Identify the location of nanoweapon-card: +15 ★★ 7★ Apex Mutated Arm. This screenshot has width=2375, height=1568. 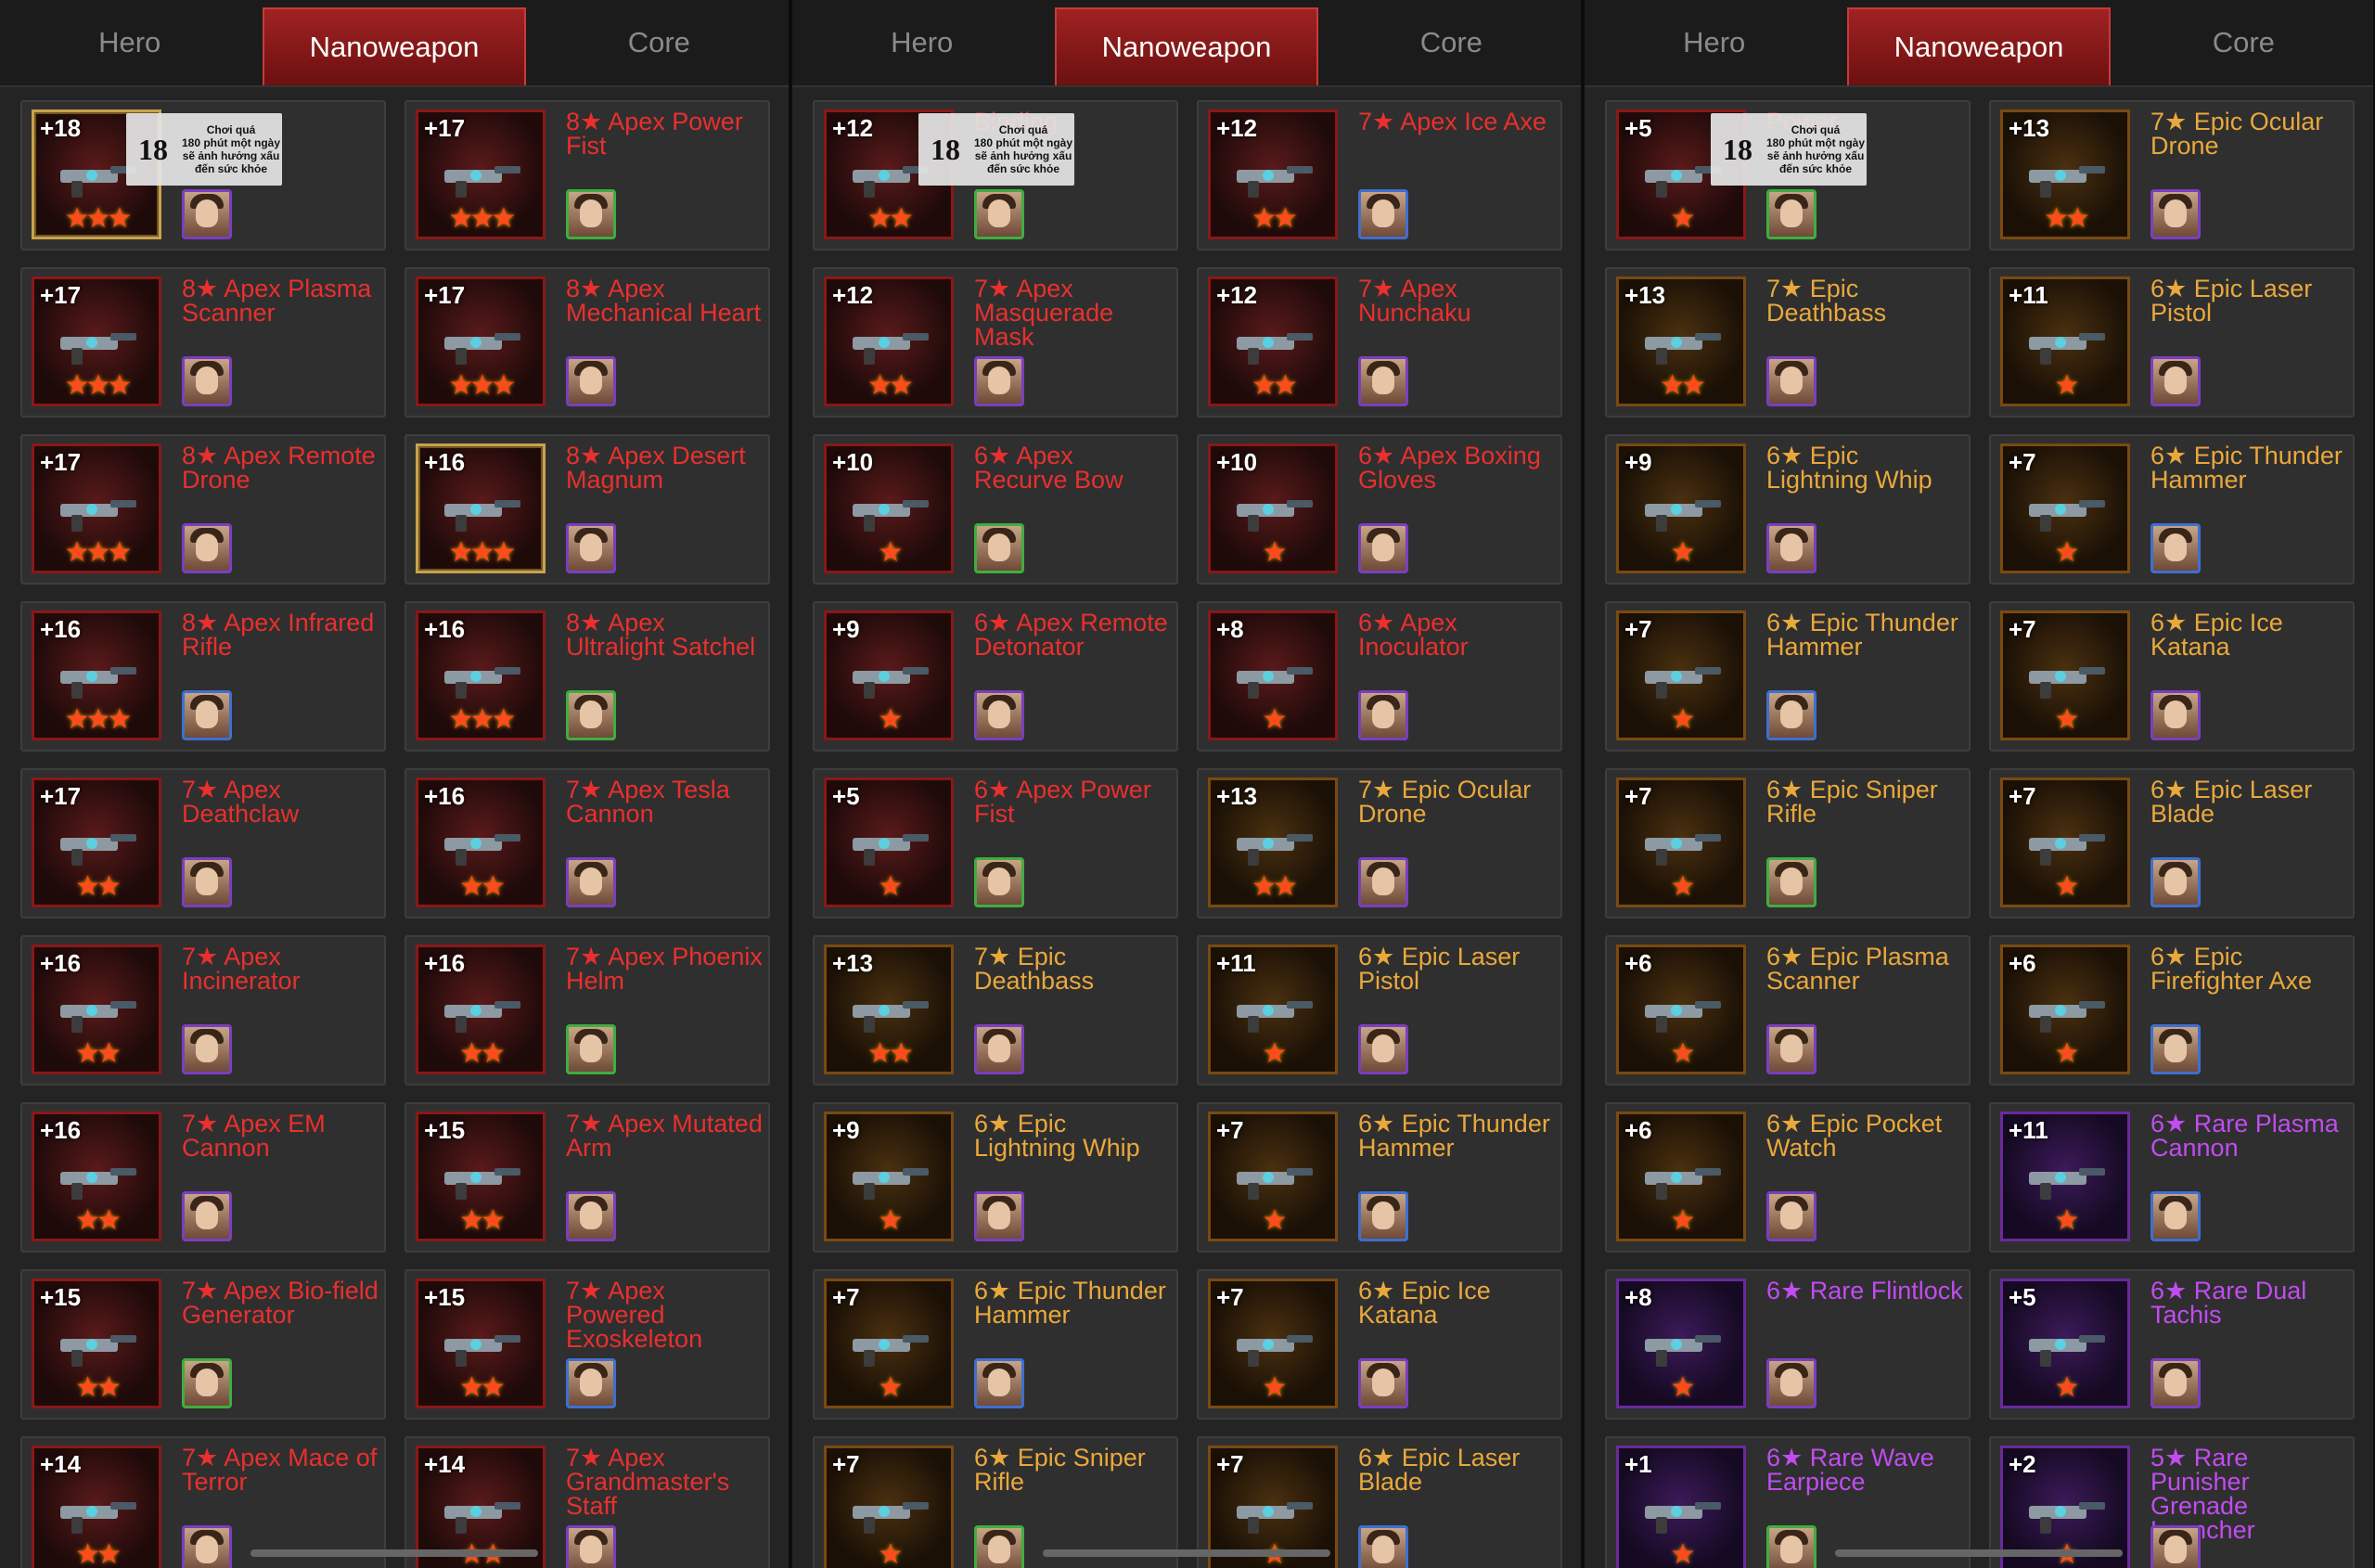
(587, 1177).